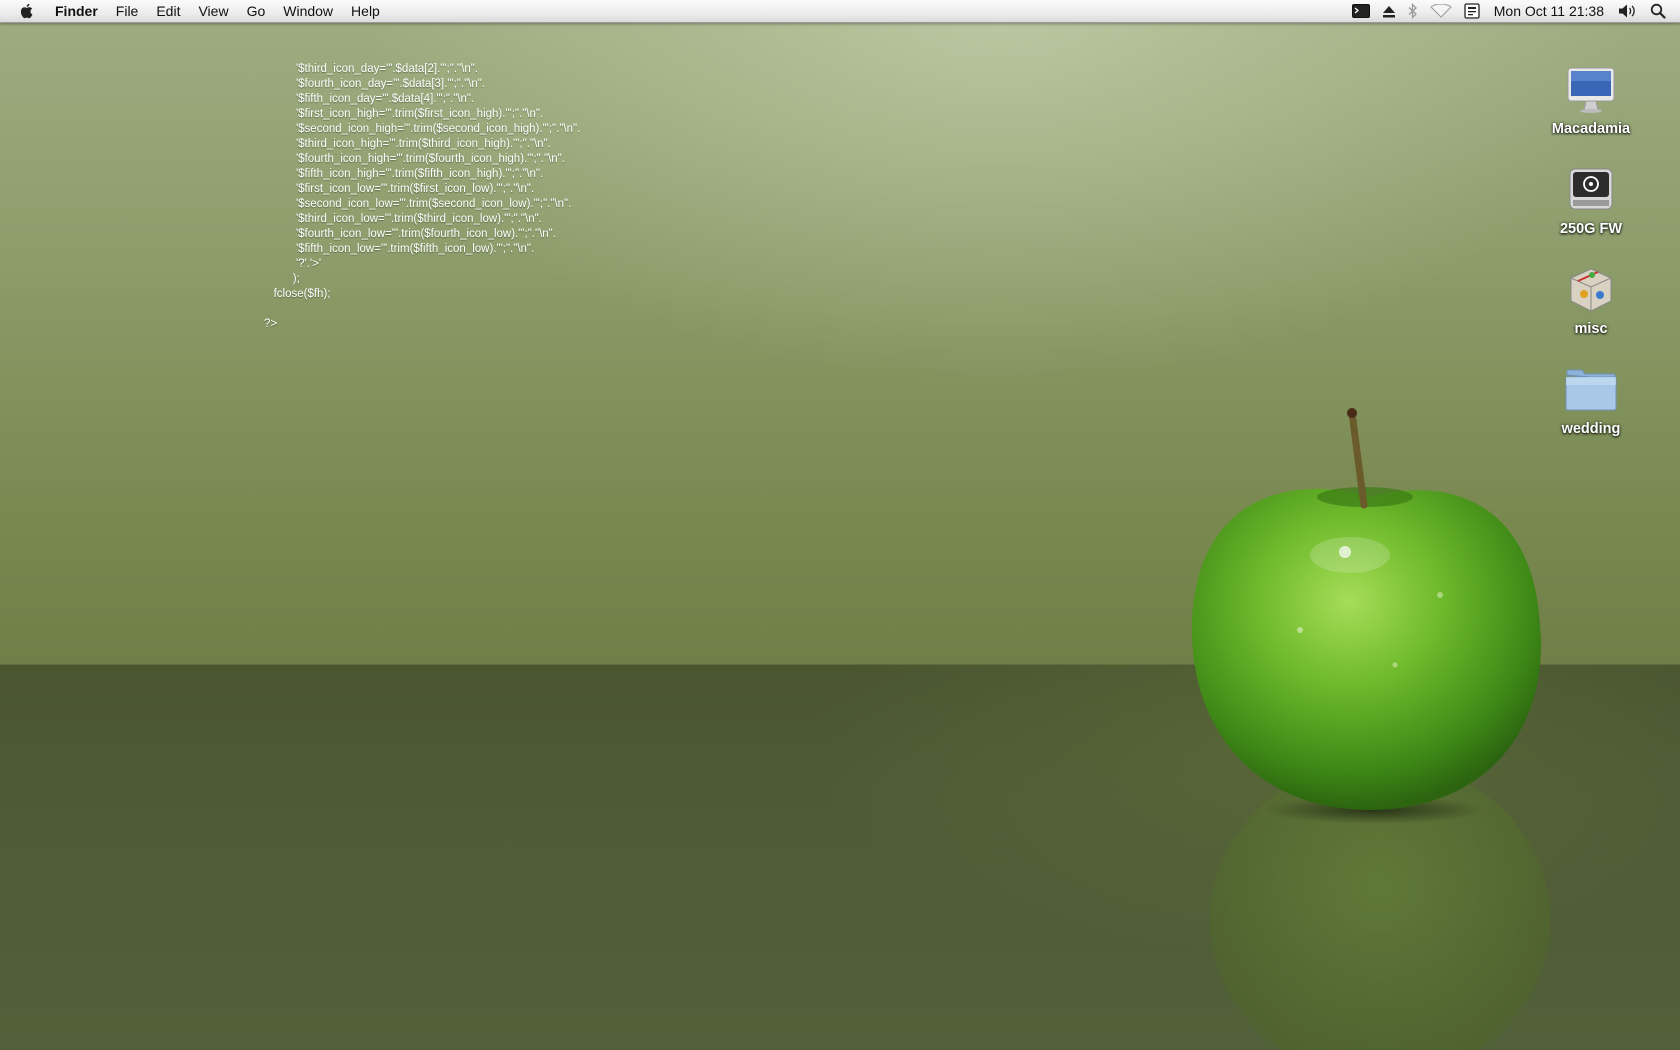 This screenshot has width=1680, height=1050. What do you see at coordinates (1472, 11) in the screenshot?
I see `input-menu-icon` at bounding box center [1472, 11].